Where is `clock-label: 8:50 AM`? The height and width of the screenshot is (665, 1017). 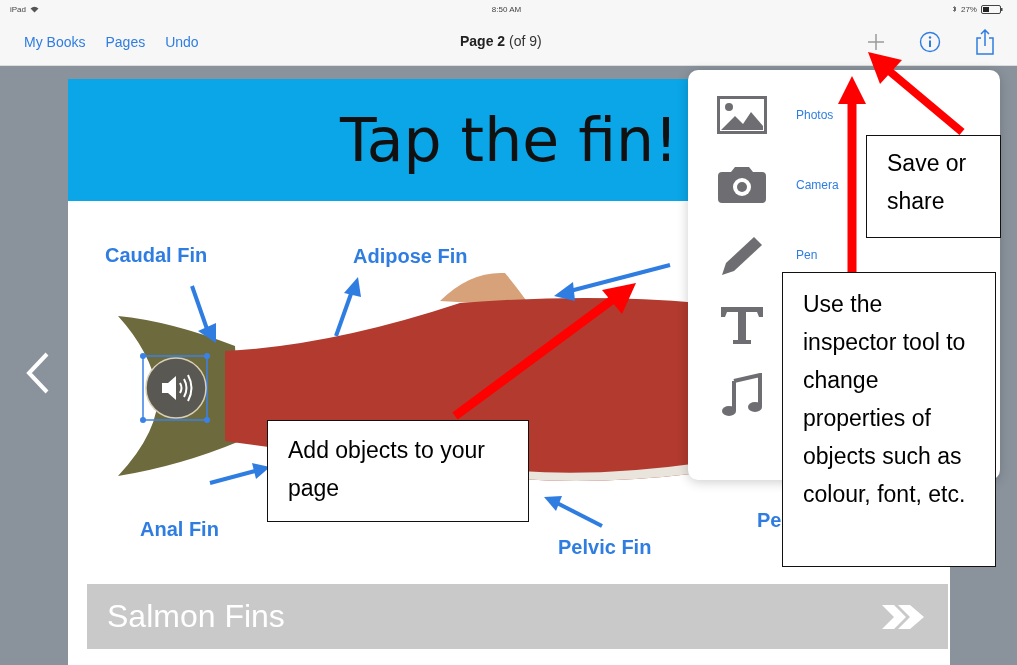 clock-label: 8:50 AM is located at coordinates (506, 9).